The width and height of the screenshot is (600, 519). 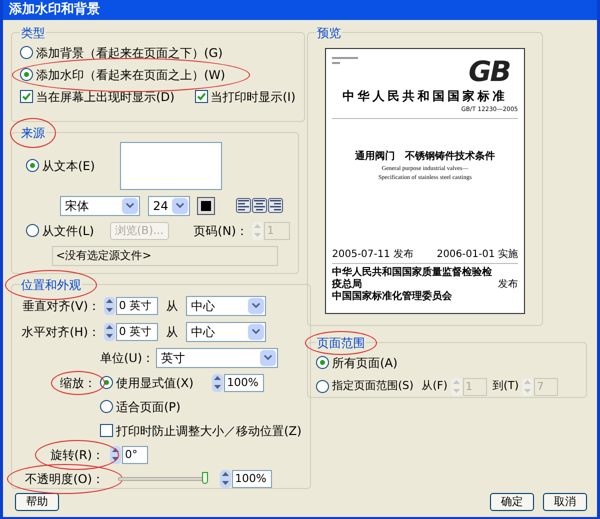 What do you see at coordinates (392, 296) in the screenshot?
I see `issuer-name: 中国国家标准化管理委员会` at bounding box center [392, 296].